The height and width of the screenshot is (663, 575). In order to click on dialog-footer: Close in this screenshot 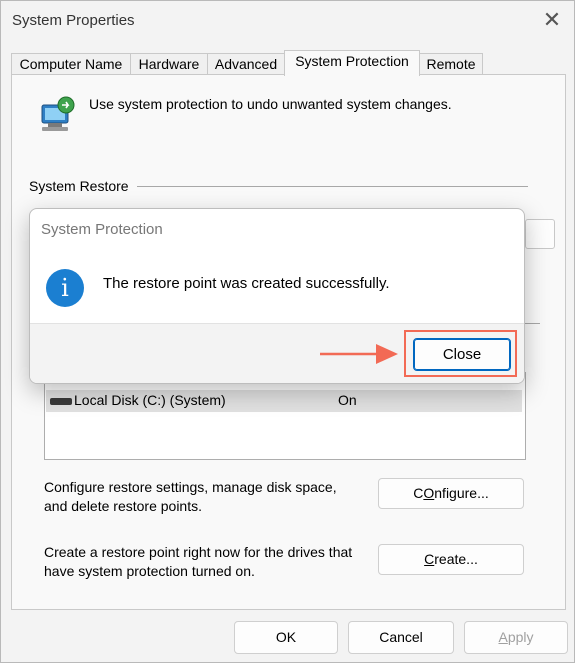, I will do `click(277, 353)`.